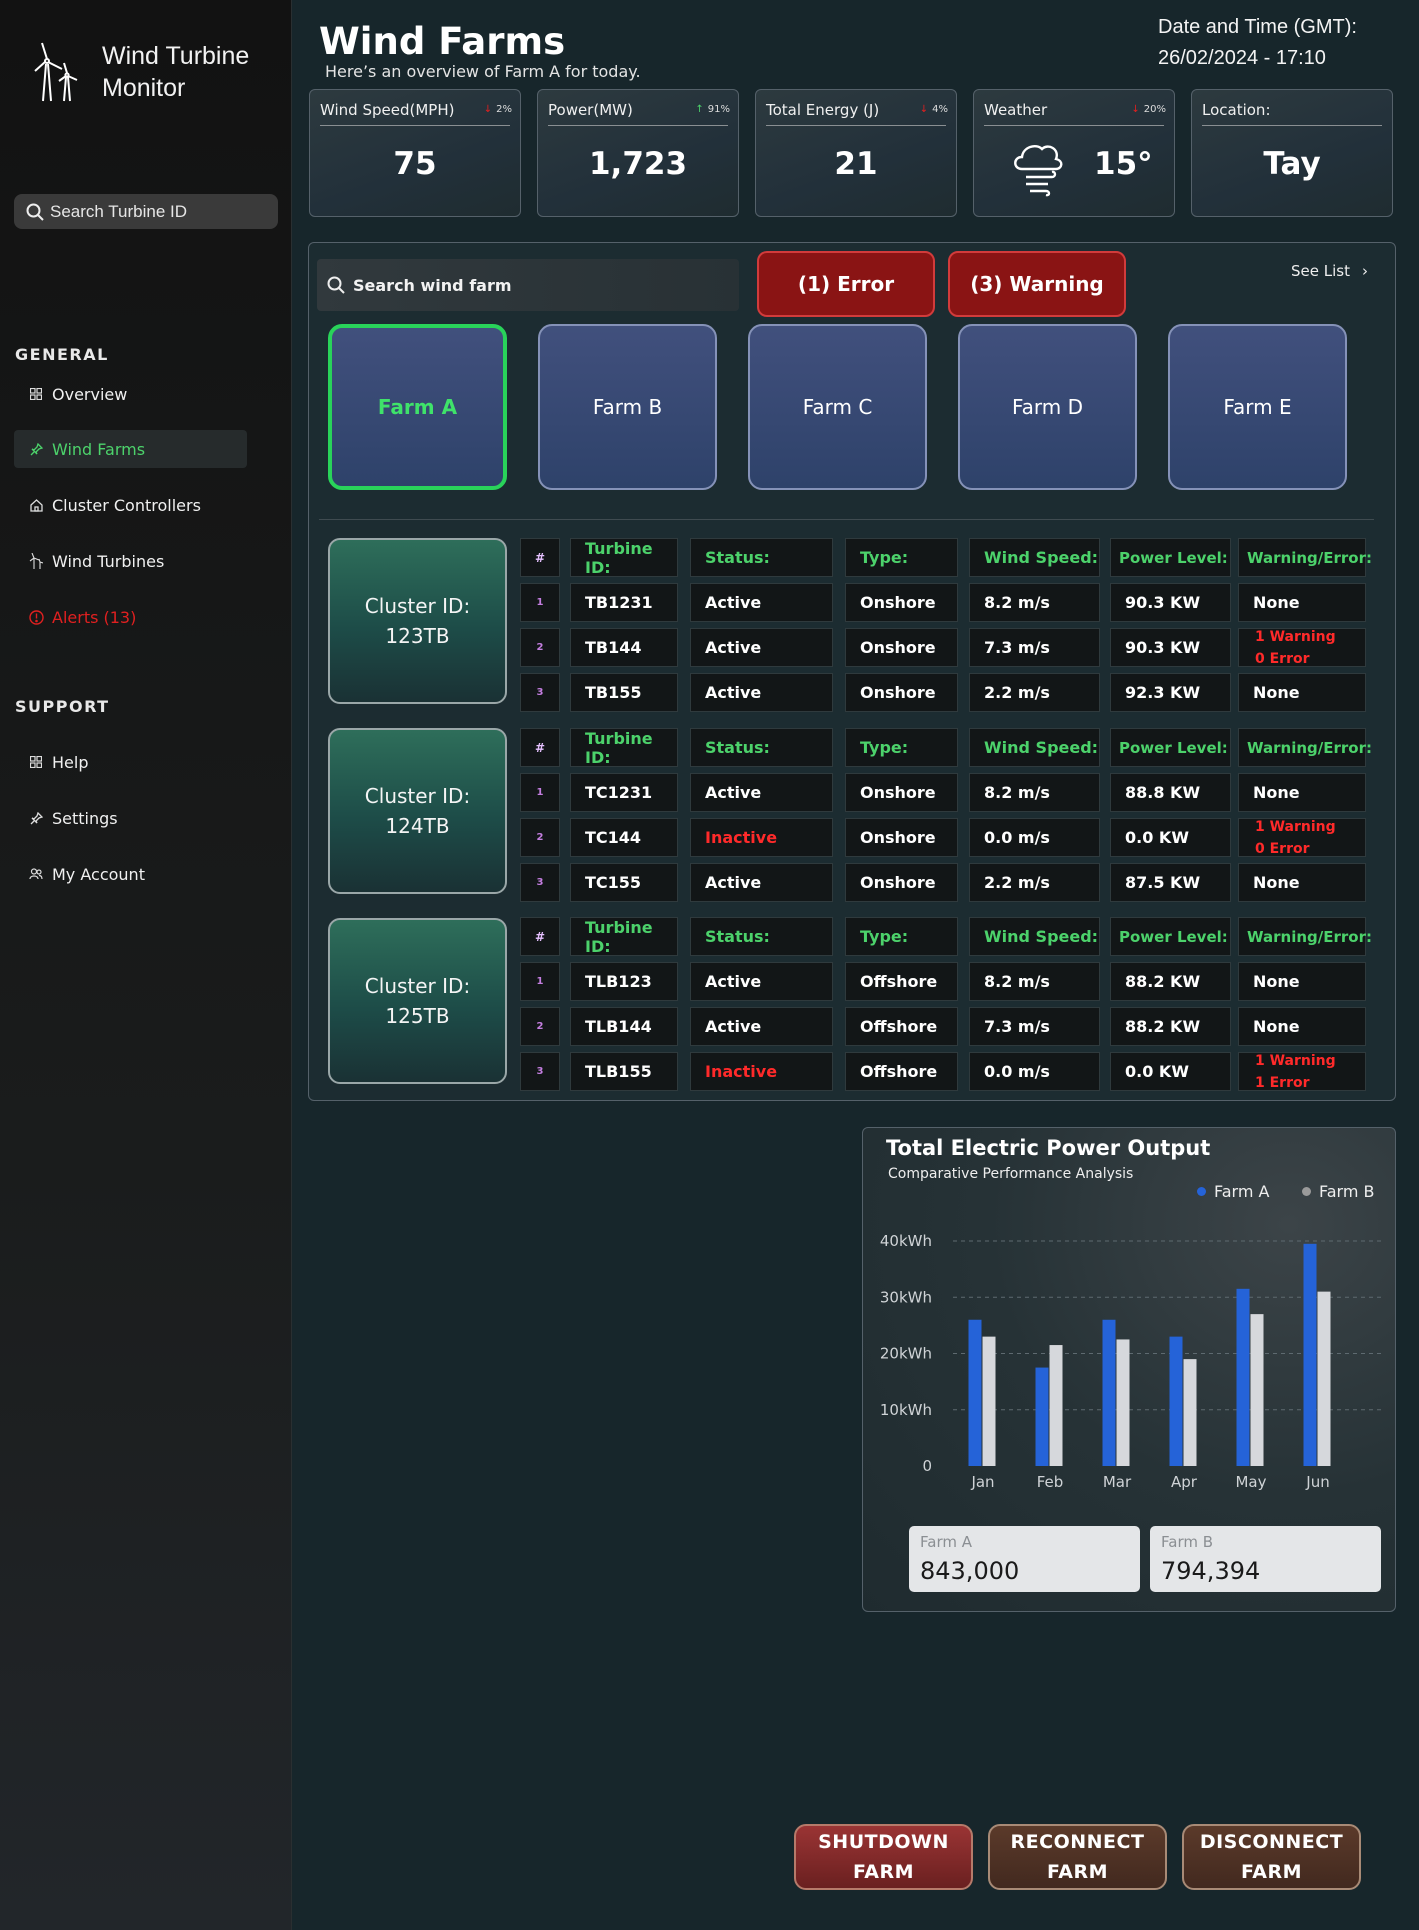 The width and height of the screenshot is (1419, 1930). What do you see at coordinates (417, 826) in the screenshot?
I see `cluster-id: 124TB` at bounding box center [417, 826].